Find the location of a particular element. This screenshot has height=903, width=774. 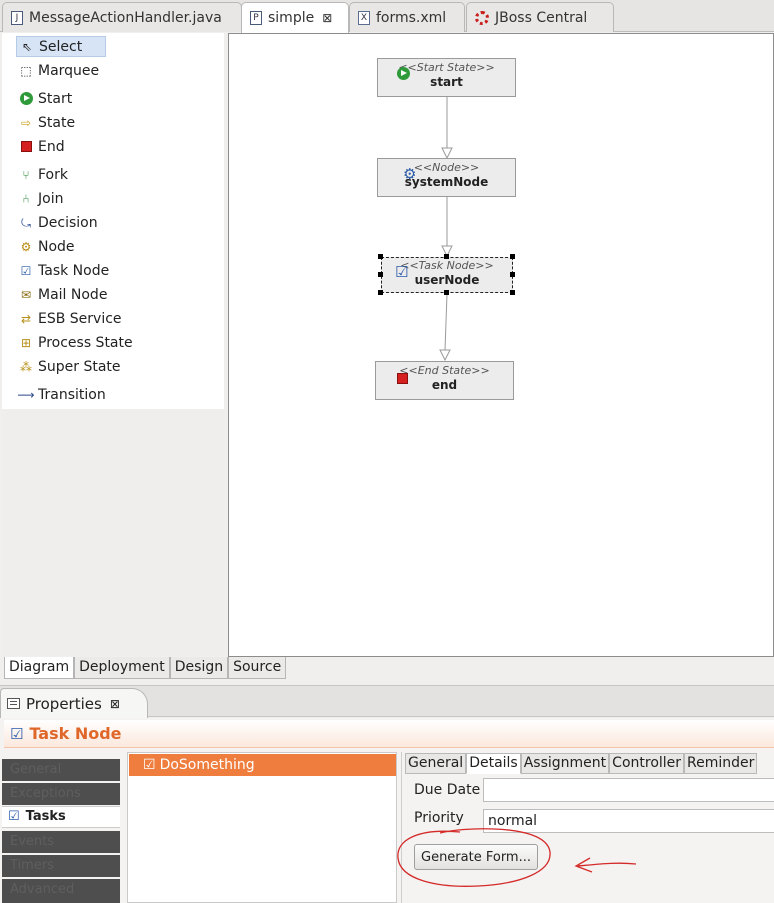

tab-message-action-handler: J MessageActionHandler.java is located at coordinates (122, 17).